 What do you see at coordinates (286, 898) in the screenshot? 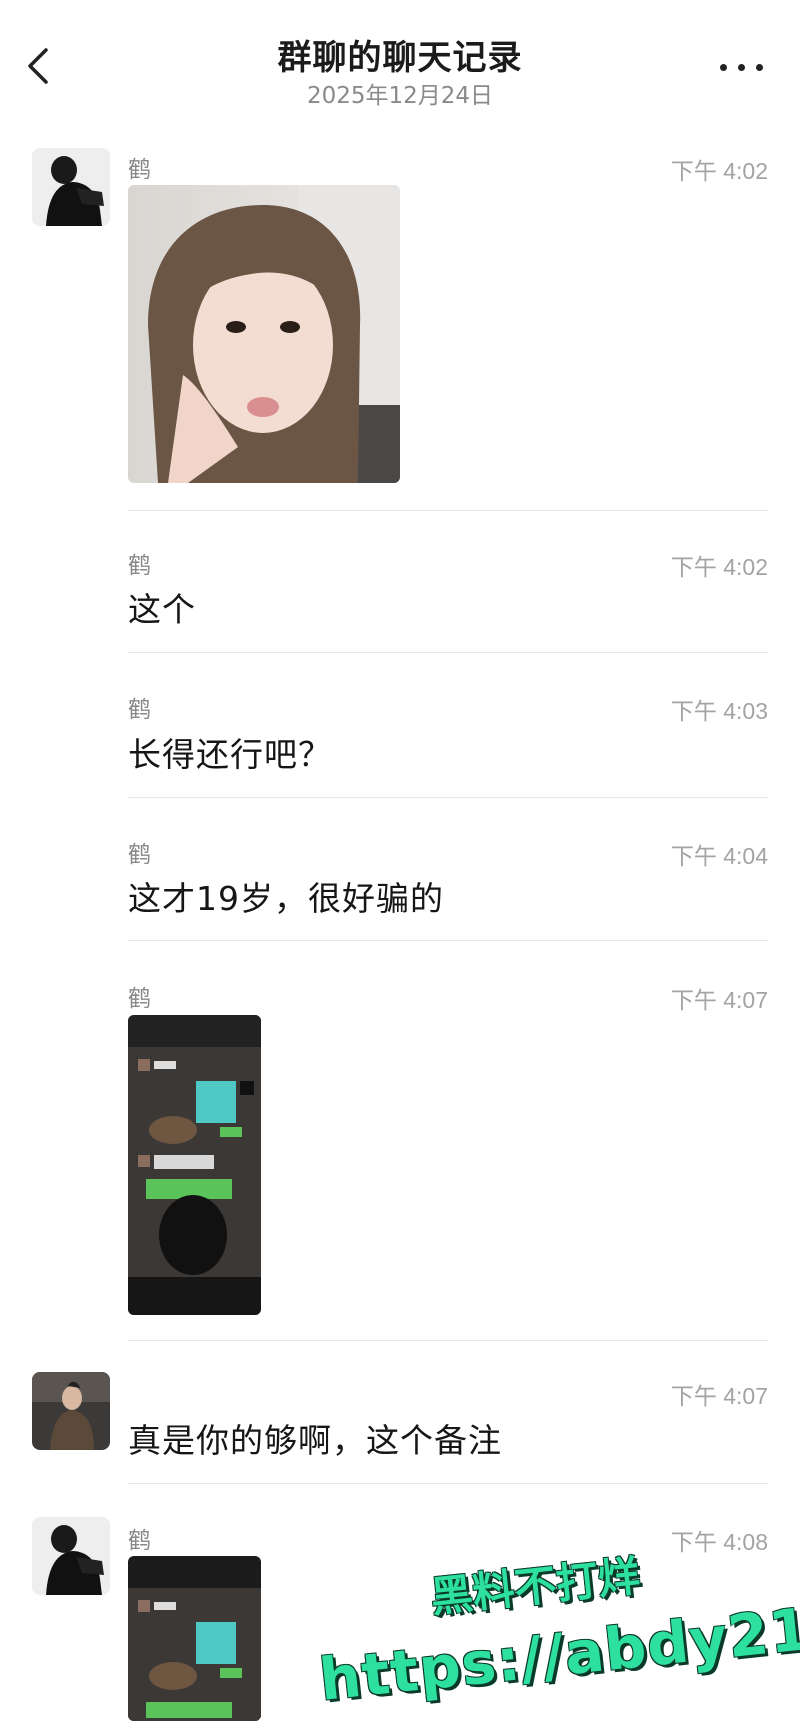
I see `message-text: 这才19岁，很好骗的` at bounding box center [286, 898].